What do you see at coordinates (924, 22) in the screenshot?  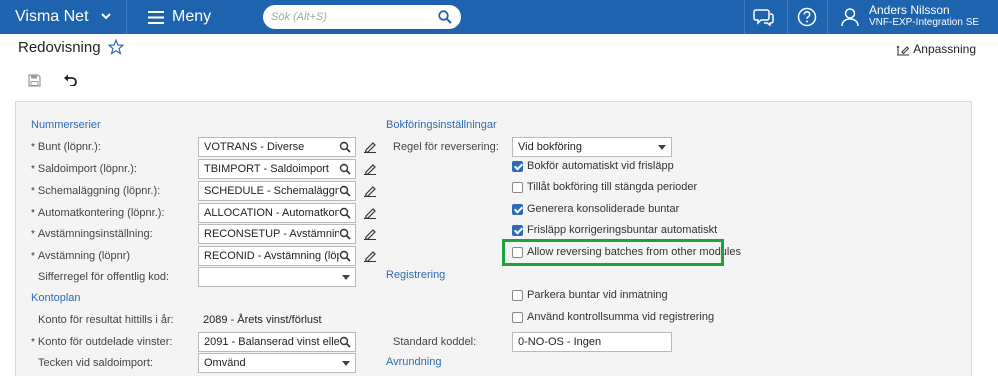 I see `user-organization: VNF-EXP-Integration SE` at bounding box center [924, 22].